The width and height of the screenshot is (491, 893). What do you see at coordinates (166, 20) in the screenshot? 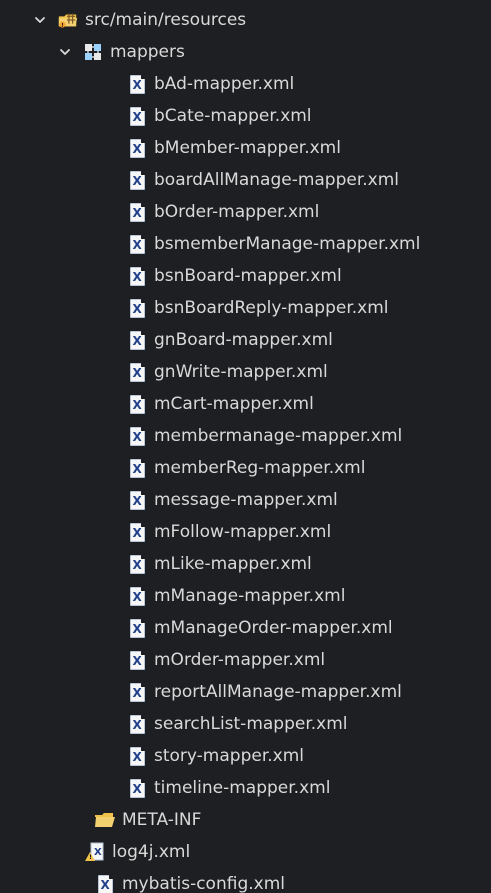
I see `tree-item-label: src/main/resources` at bounding box center [166, 20].